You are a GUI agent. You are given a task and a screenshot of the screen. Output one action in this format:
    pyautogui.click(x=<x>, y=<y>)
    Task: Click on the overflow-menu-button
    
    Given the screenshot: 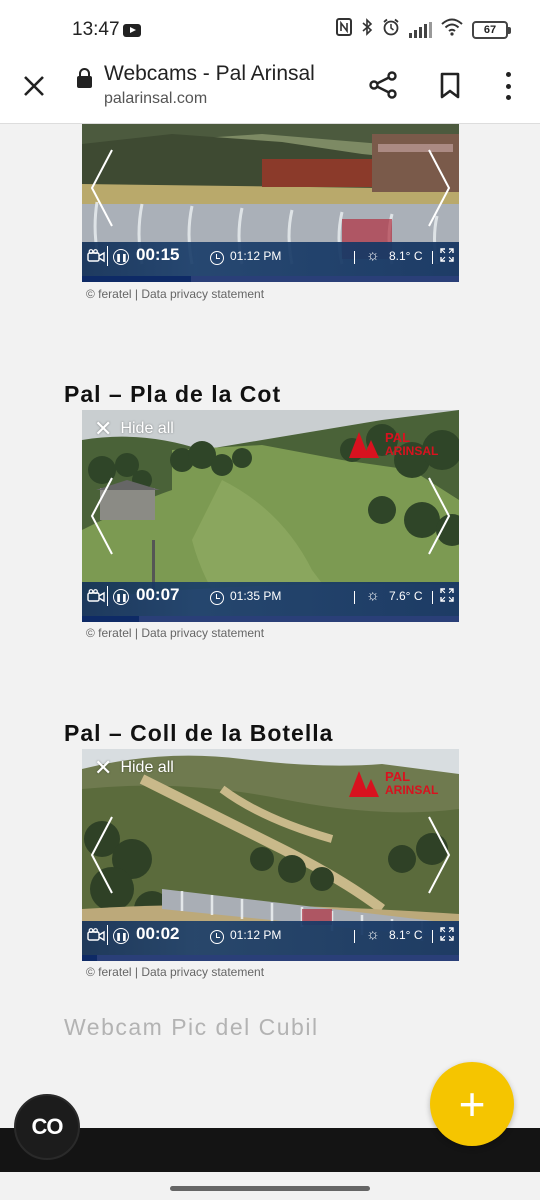 What is the action you would take?
    pyautogui.click(x=508, y=86)
    